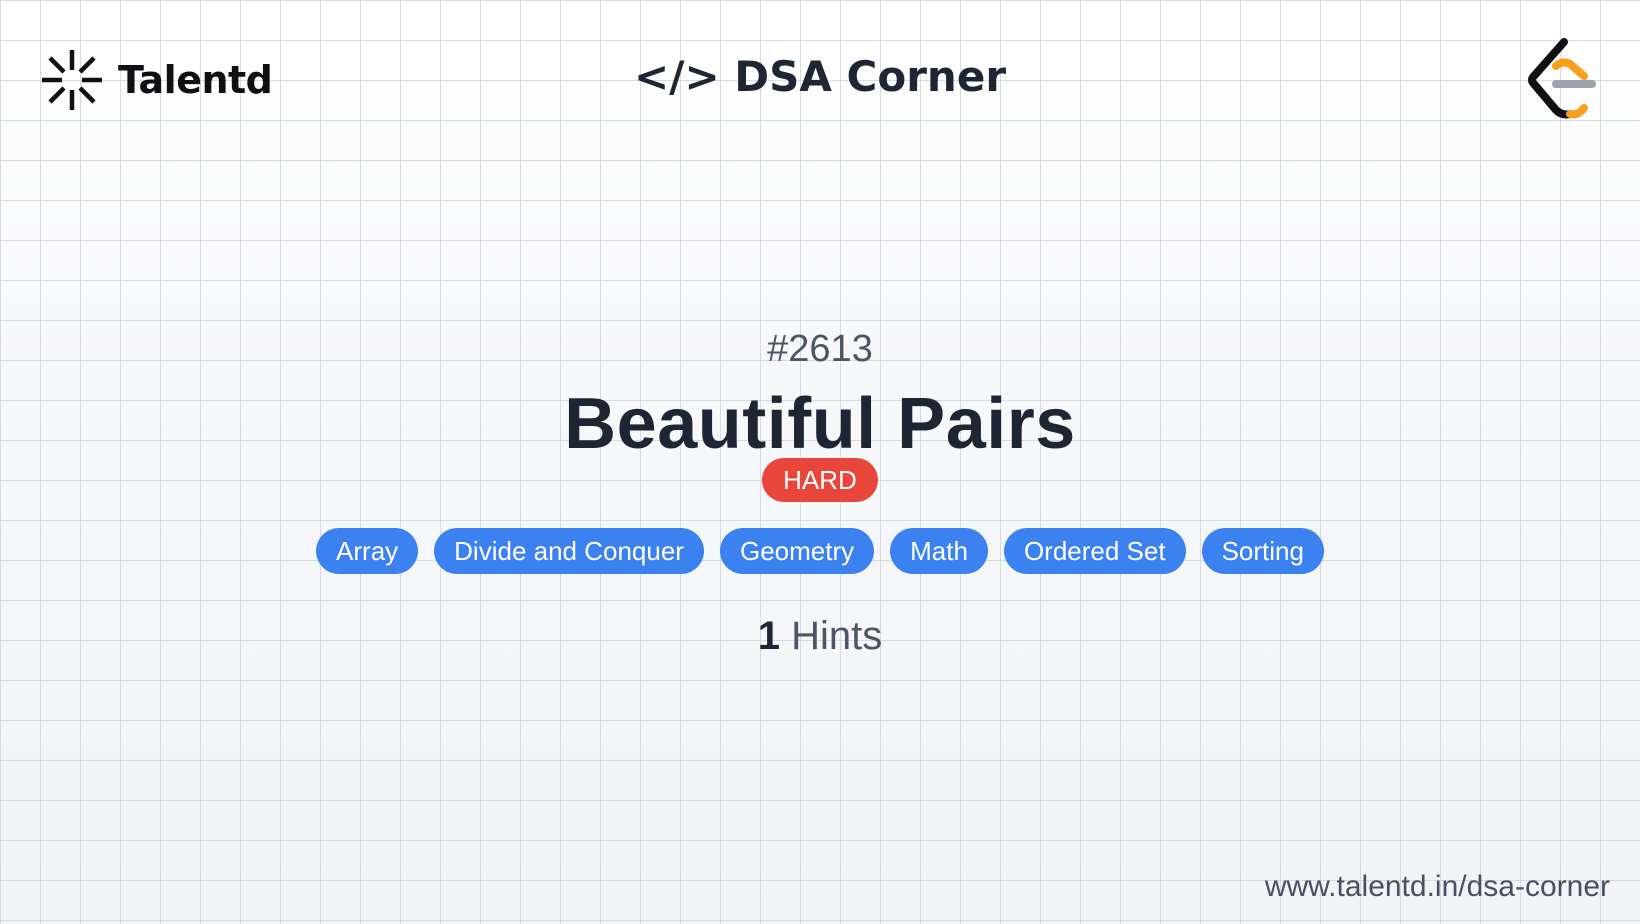  Describe the element at coordinates (367, 551) in the screenshot. I see `tag-array: Array` at that location.